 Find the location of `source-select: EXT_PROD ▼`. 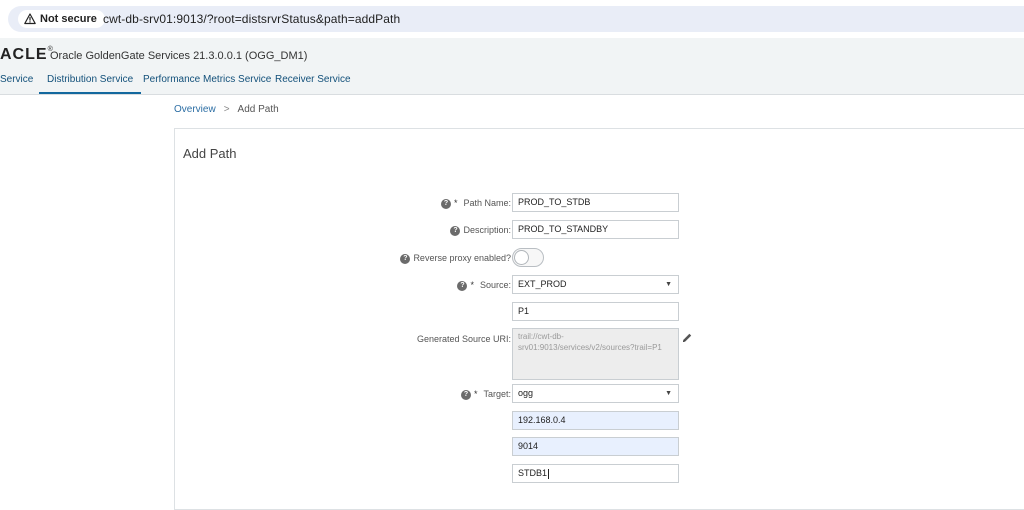

source-select: EXT_PROD ▼ is located at coordinates (595, 284).